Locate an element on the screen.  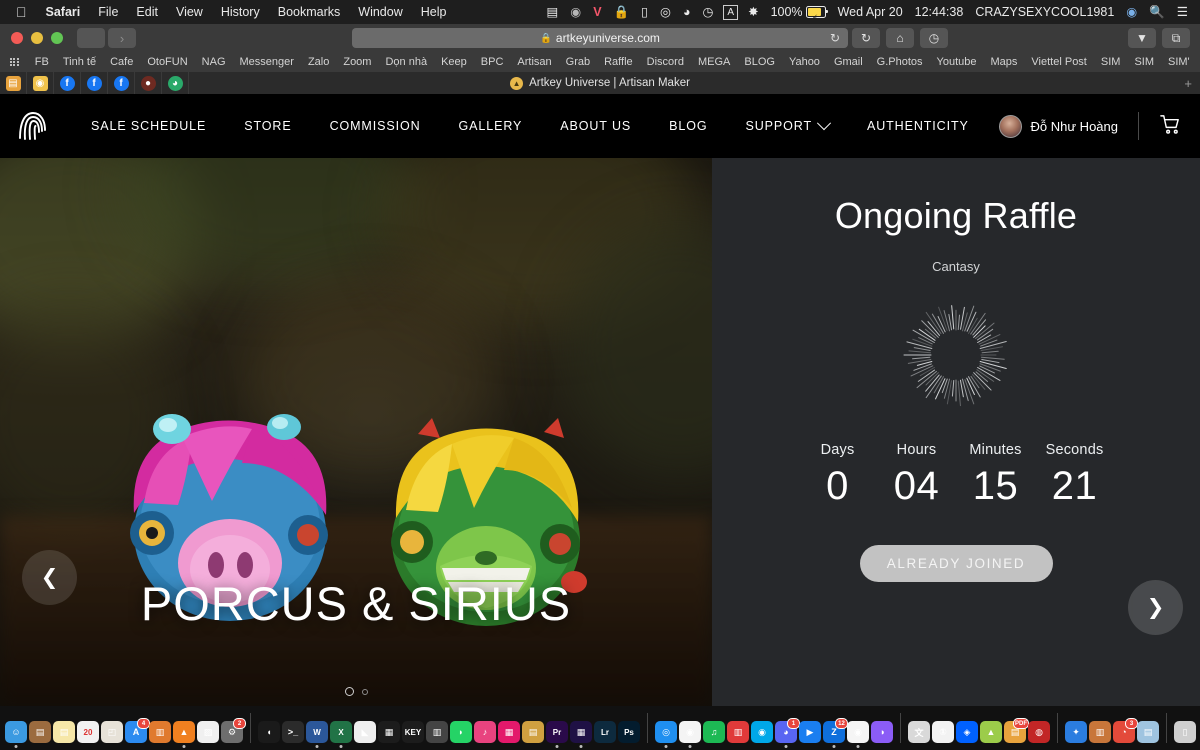
dock-item-calendar: 20 is located at coordinates (88, 732).